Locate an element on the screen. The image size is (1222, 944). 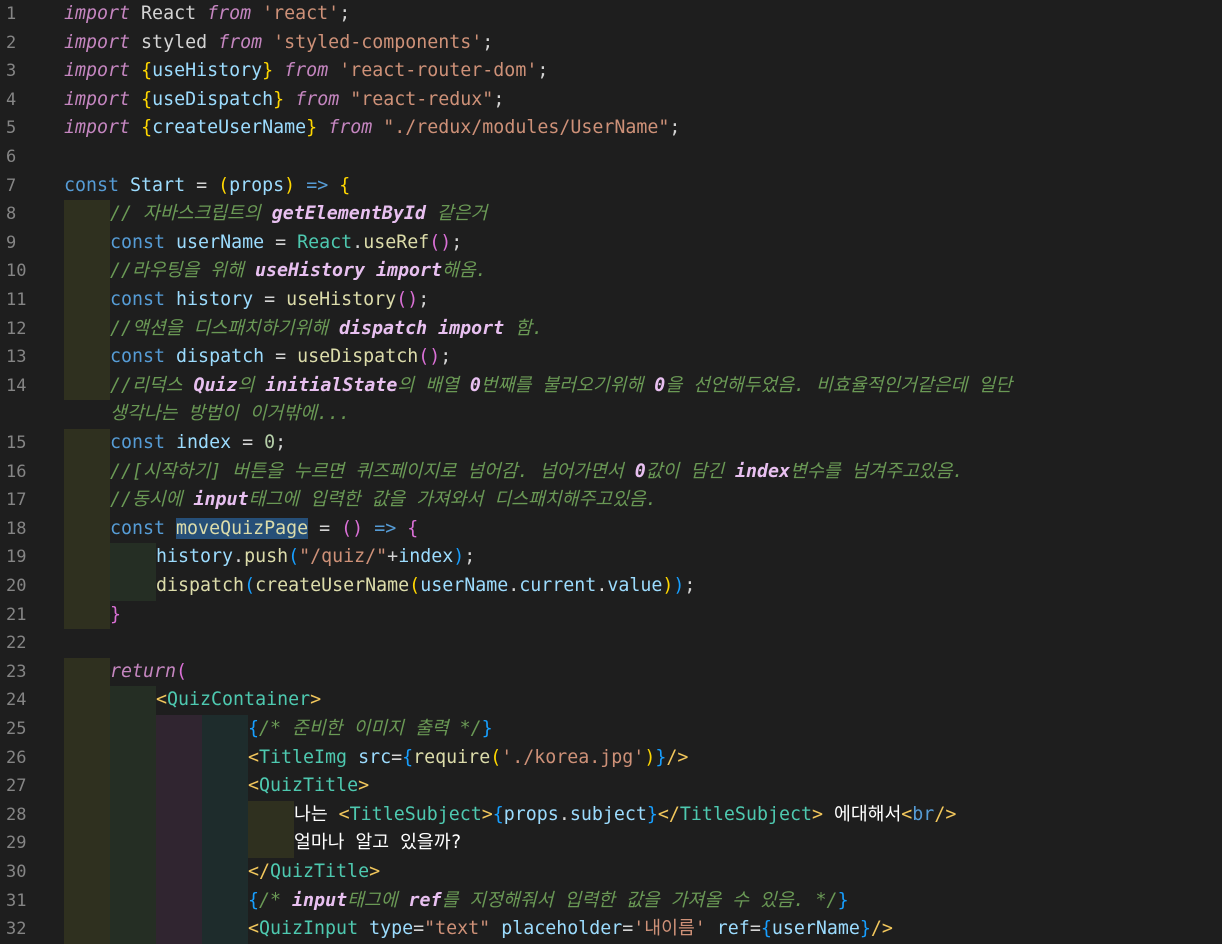
code-line: 18 const moveQuizPage = () => { is located at coordinates (611, 529).